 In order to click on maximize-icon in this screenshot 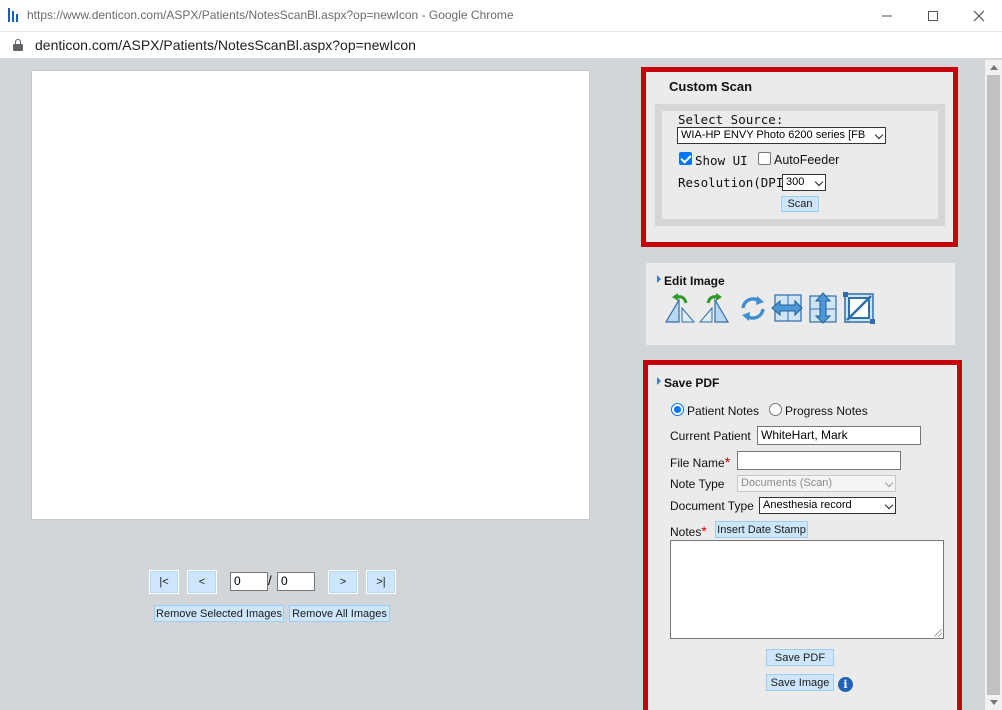, I will do `click(933, 16)`.